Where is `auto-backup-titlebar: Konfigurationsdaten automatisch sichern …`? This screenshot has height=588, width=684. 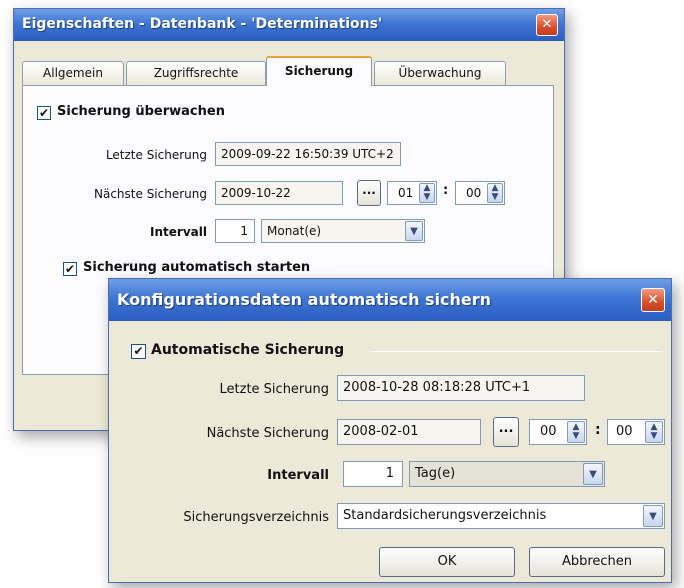 auto-backup-titlebar: Konfigurationsdaten automatisch sichern … is located at coordinates (390, 300).